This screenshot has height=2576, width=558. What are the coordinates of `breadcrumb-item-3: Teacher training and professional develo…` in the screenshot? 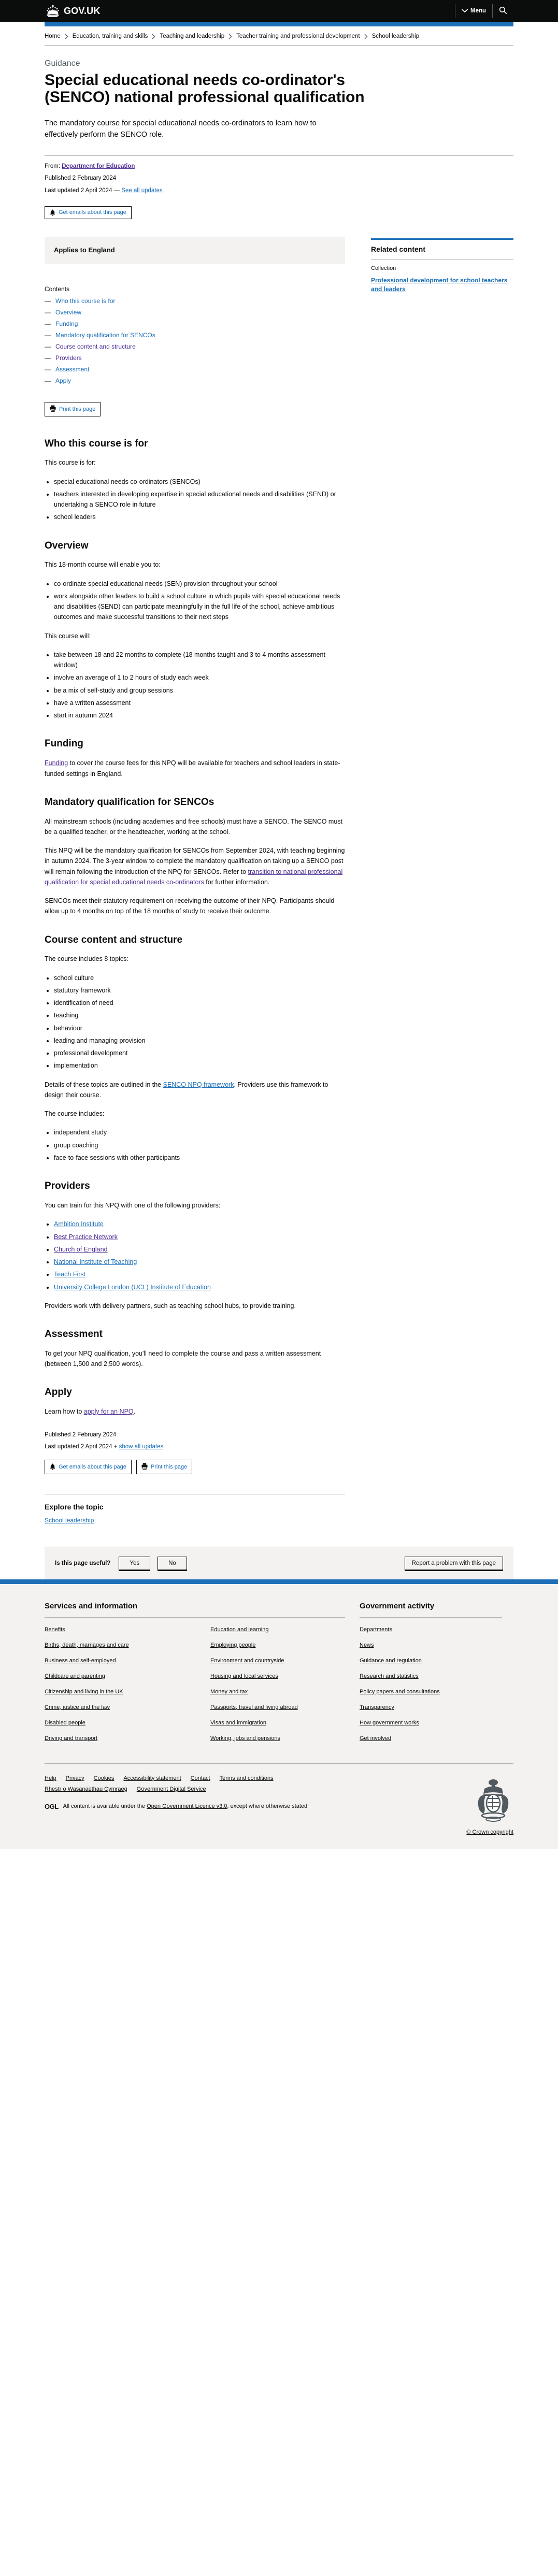 It's located at (298, 36).